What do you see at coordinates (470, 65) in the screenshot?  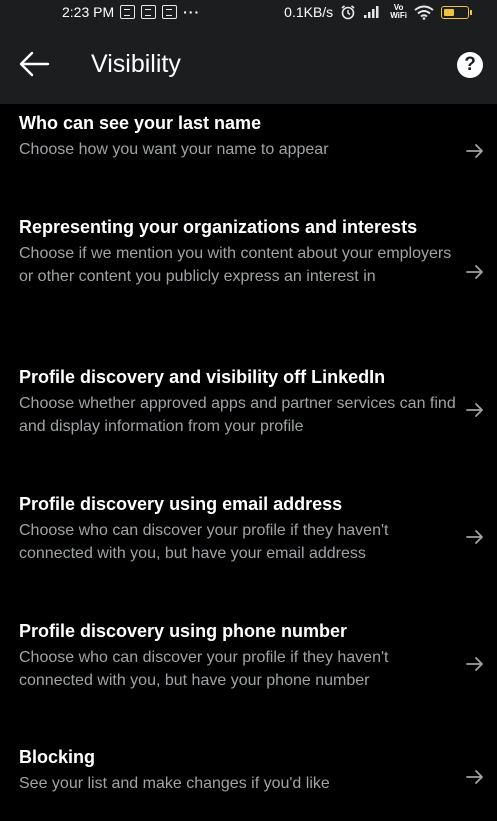 I see `help-circle-icon: ?` at bounding box center [470, 65].